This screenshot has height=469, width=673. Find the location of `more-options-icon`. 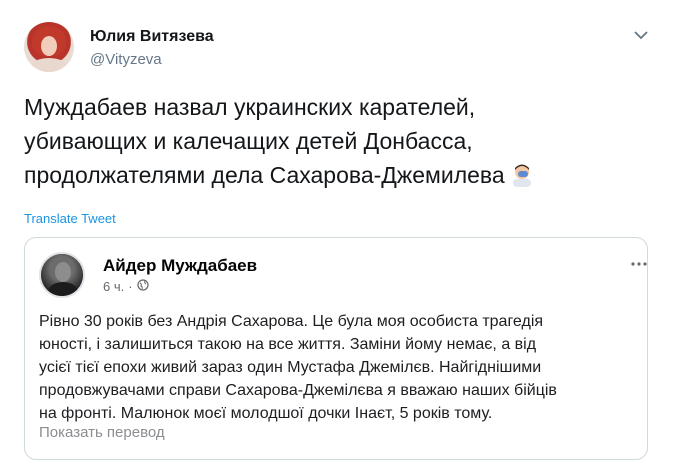

more-options-icon is located at coordinates (639, 264).